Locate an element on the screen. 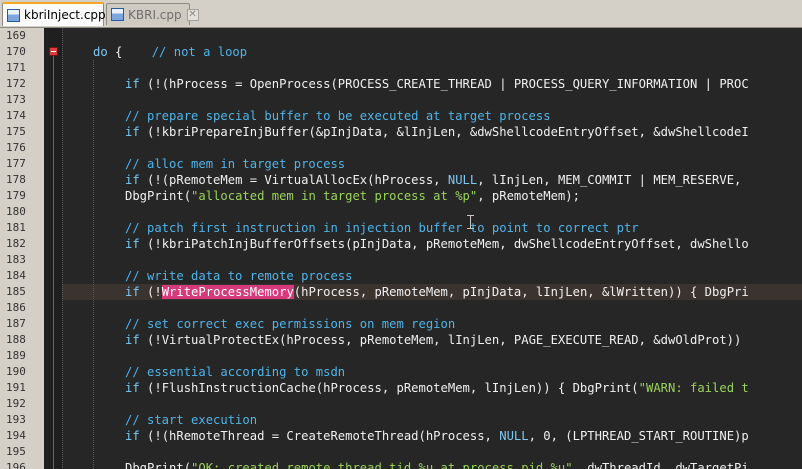 This screenshot has width=802, height=469. line-number: 193 is located at coordinates (16, 419).